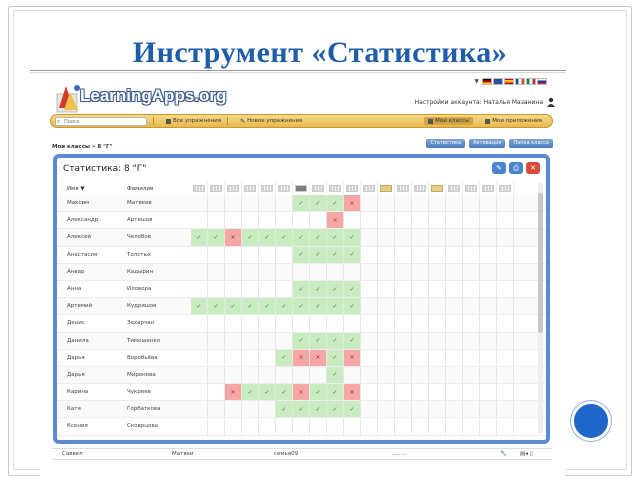 This screenshot has height=480, width=640. Describe the element at coordinates (479, 102) in the screenshot. I see `account-settings-link: Настройки аккаунта: Наталья Мазанина` at that location.